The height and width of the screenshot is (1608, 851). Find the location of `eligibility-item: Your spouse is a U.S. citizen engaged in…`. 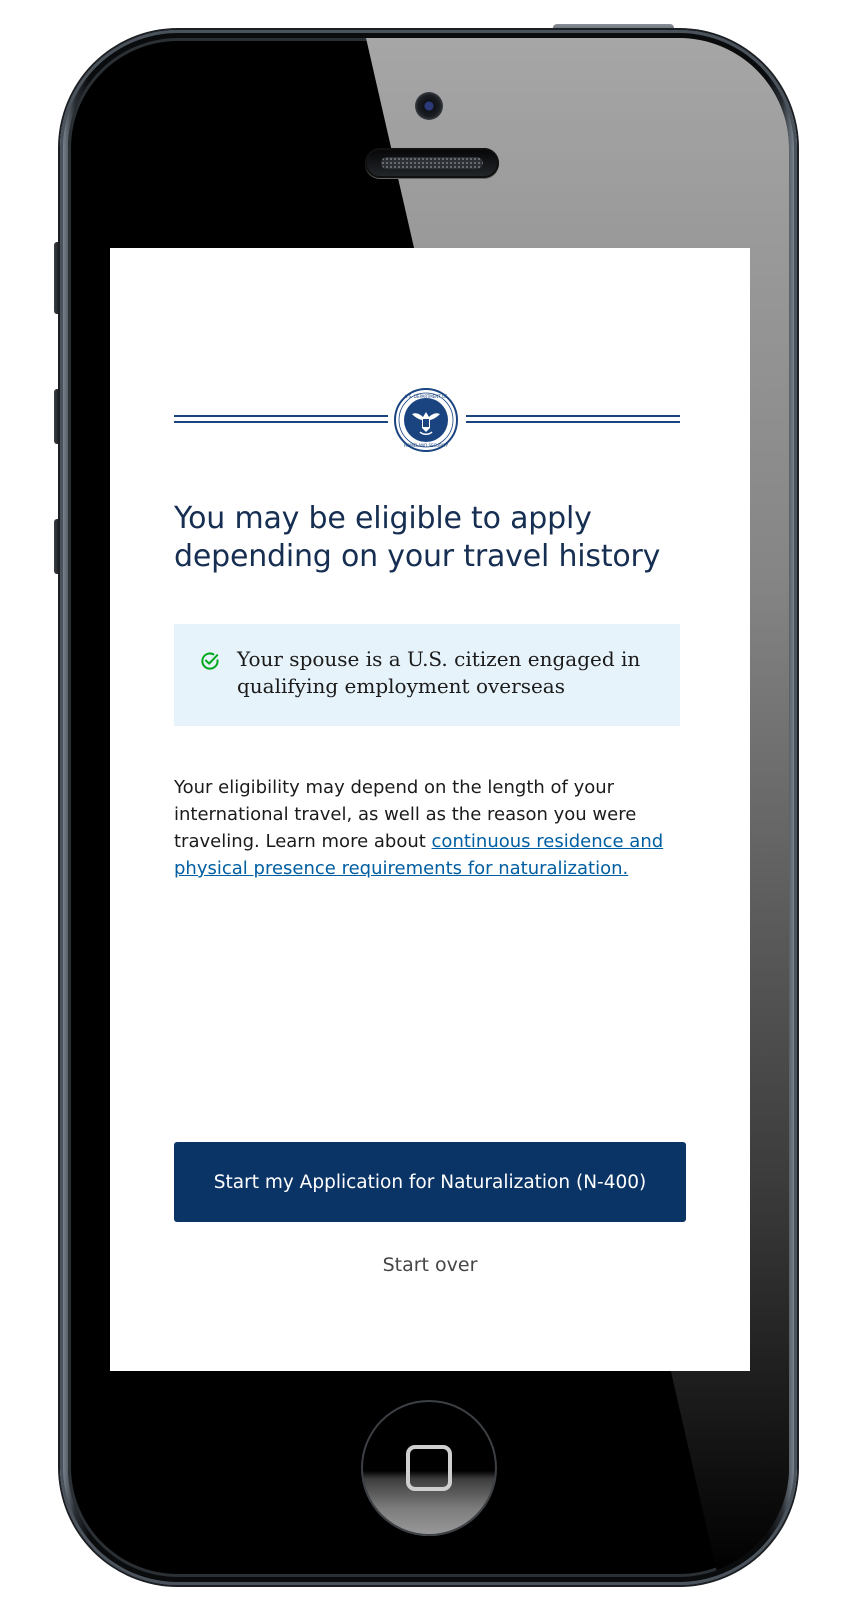

eligibility-item: Your spouse is a U.S. citizen engaged in… is located at coordinates (439, 672).